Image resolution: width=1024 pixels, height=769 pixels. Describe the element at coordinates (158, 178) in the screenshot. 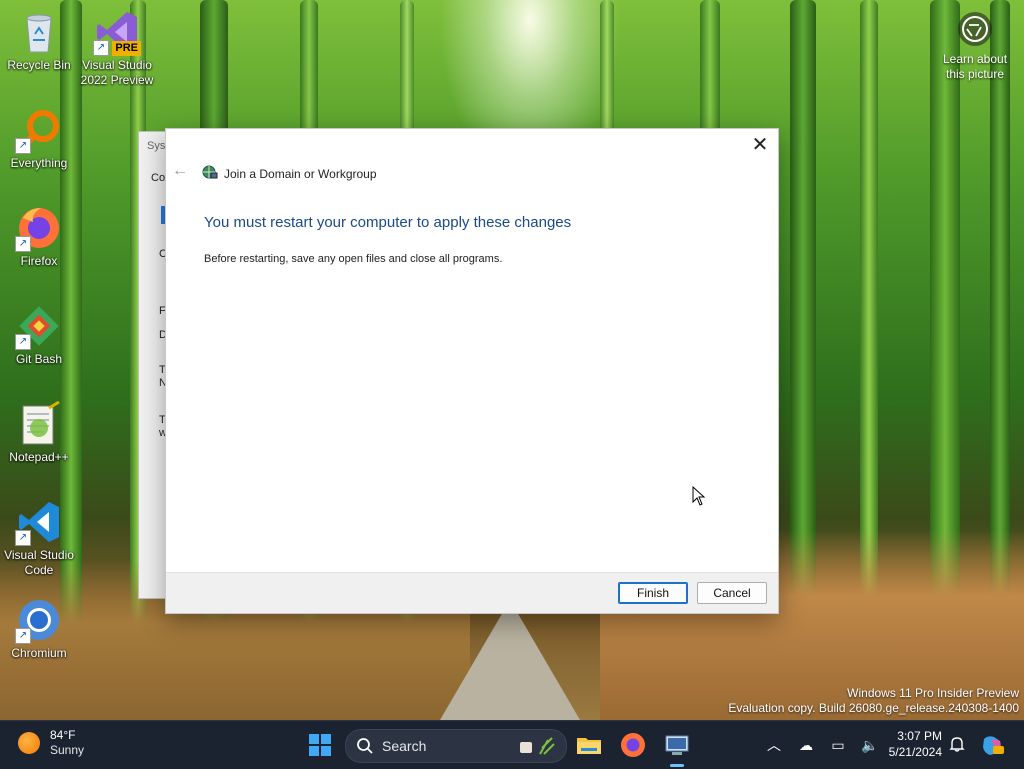

I see `window-text-fragment: Co` at that location.